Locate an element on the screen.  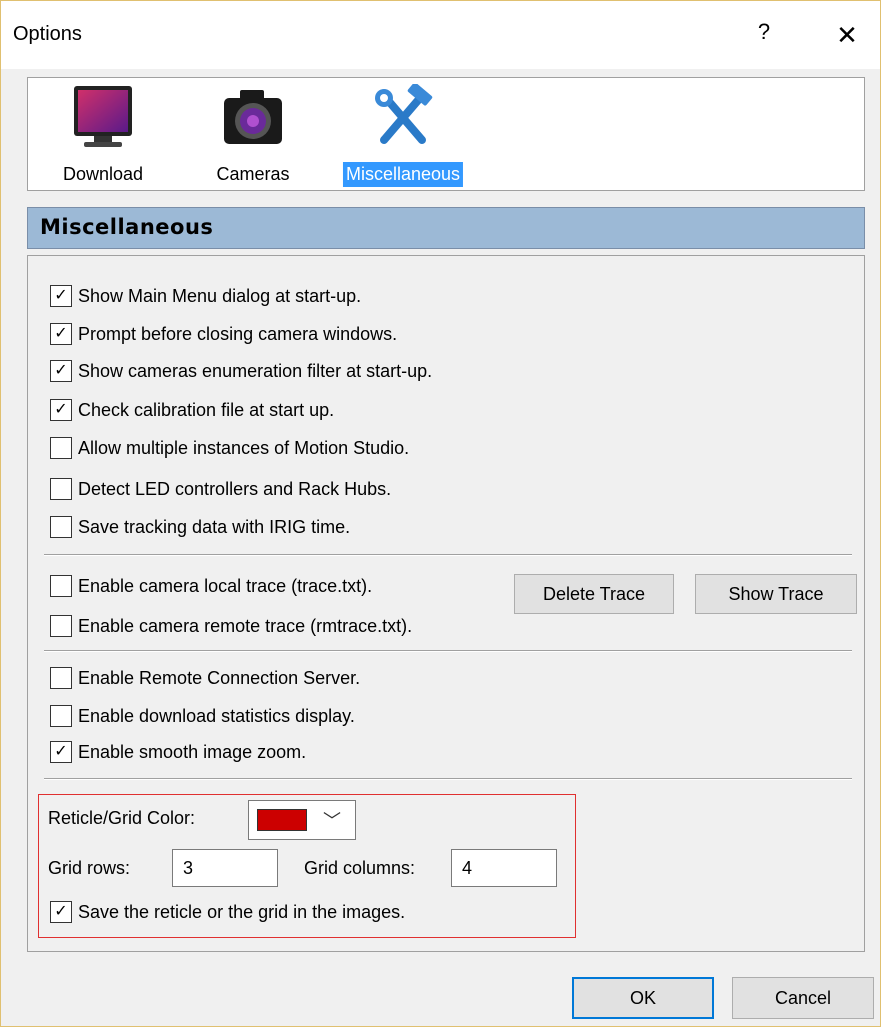
delete-trace-button: Delete Trace is located at coordinates (594, 594).